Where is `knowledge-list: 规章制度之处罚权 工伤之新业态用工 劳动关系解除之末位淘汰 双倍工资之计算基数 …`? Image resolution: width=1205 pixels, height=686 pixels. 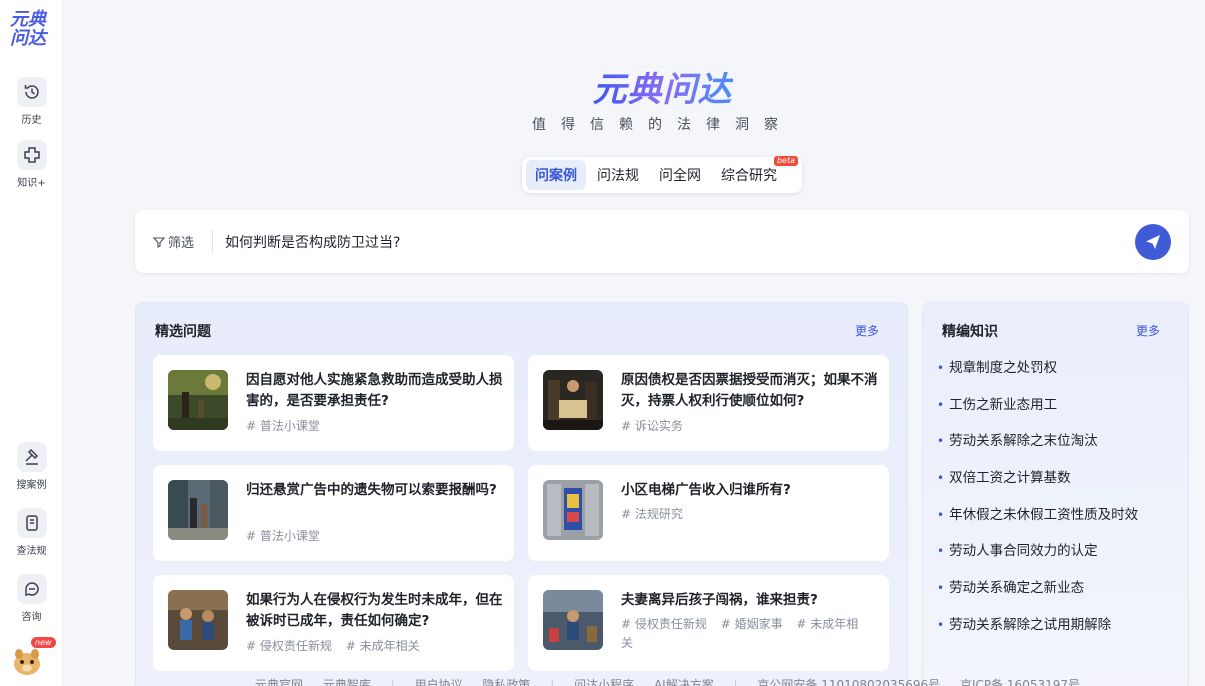
knowledge-list: 规章制度之处罚权 工伤之新业态用工 劳动关系解除之末位淘汰 双倍工资之计算基数 … is located at coordinates (1037, 505).